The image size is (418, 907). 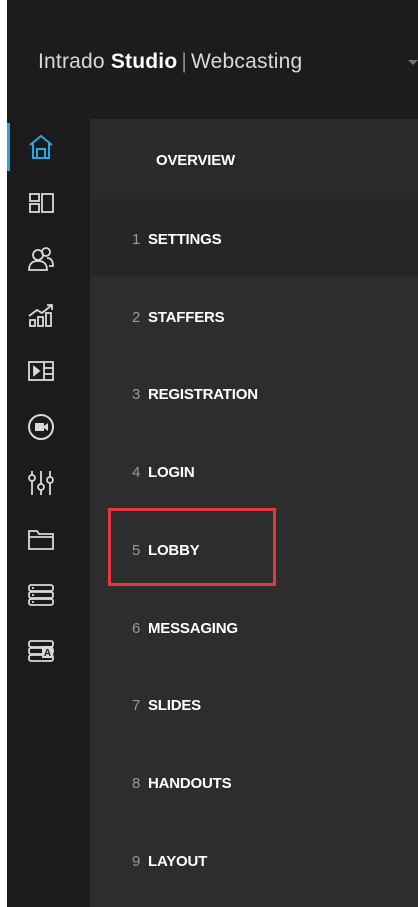 What do you see at coordinates (144, 61) in the screenshot?
I see `brand-product: Studio` at bounding box center [144, 61].